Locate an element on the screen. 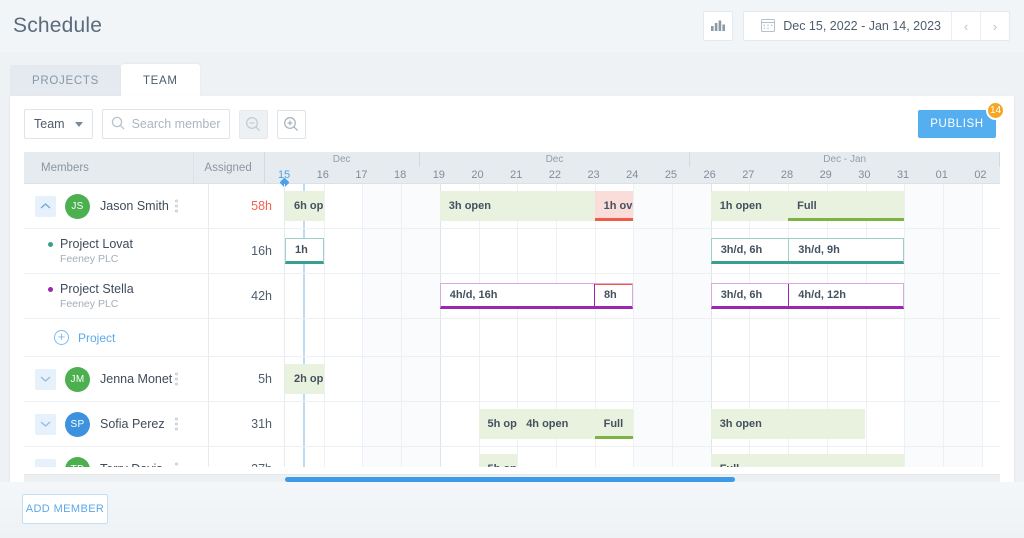 The image size is (1024, 538). day-gridlines is located at coordinates (642, 379).